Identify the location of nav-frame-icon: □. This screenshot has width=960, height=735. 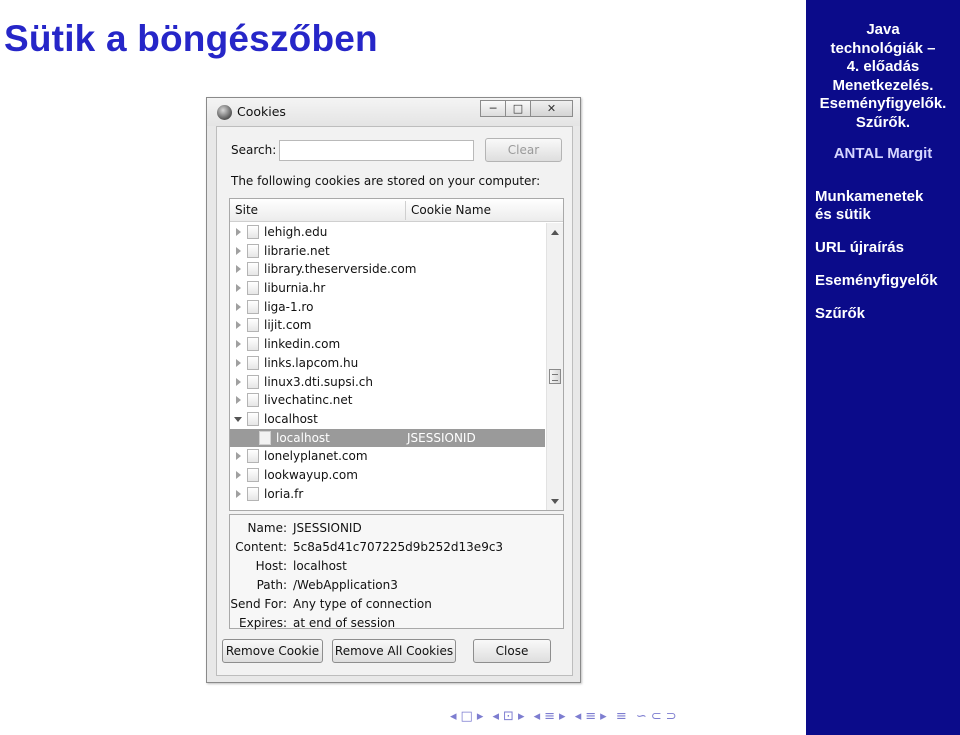
(467, 716).